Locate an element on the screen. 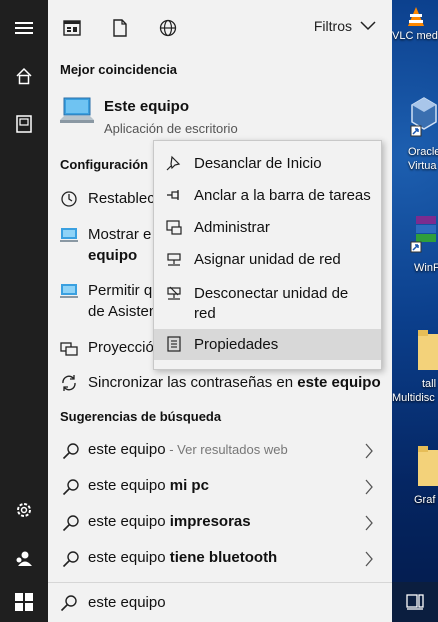  chevron-down-icon is located at coordinates (368, 26).